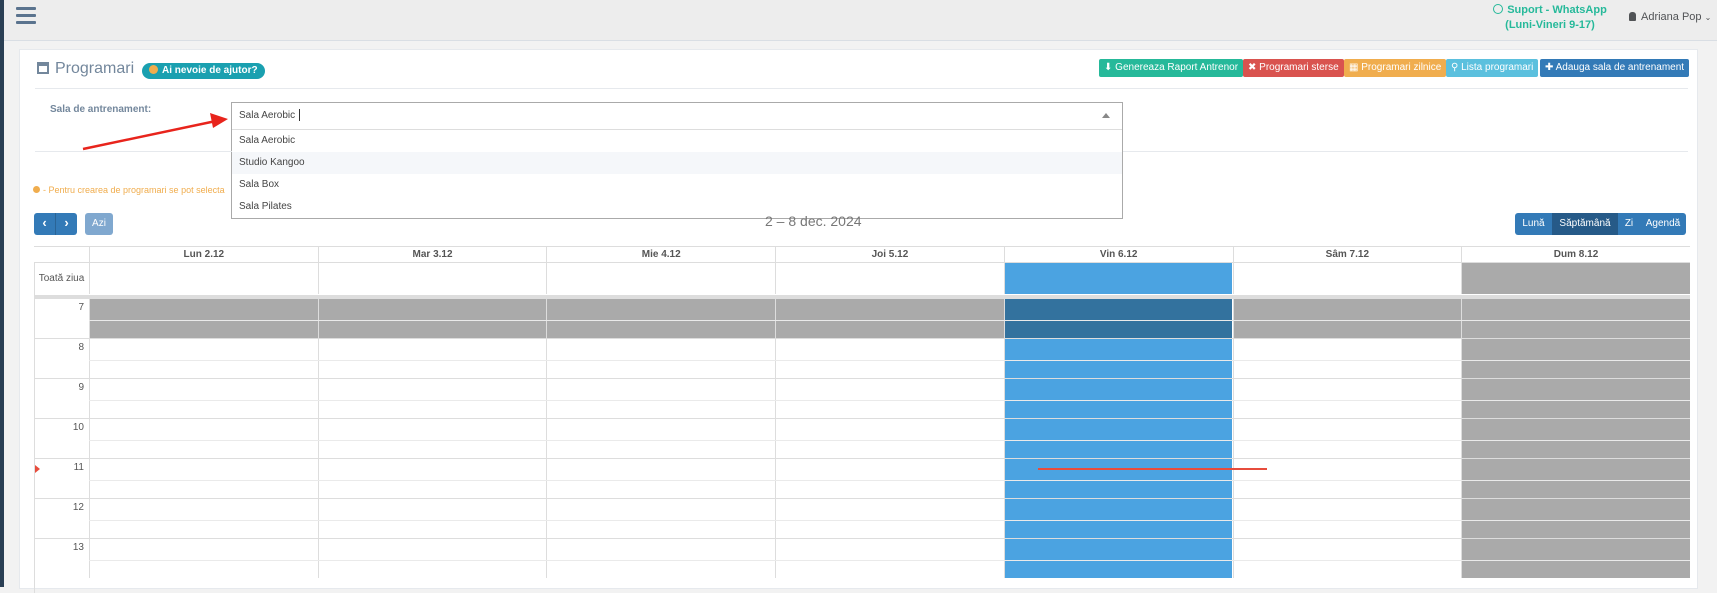 The height and width of the screenshot is (593, 1717). What do you see at coordinates (81, 387) in the screenshot?
I see `hour-label: 9` at bounding box center [81, 387].